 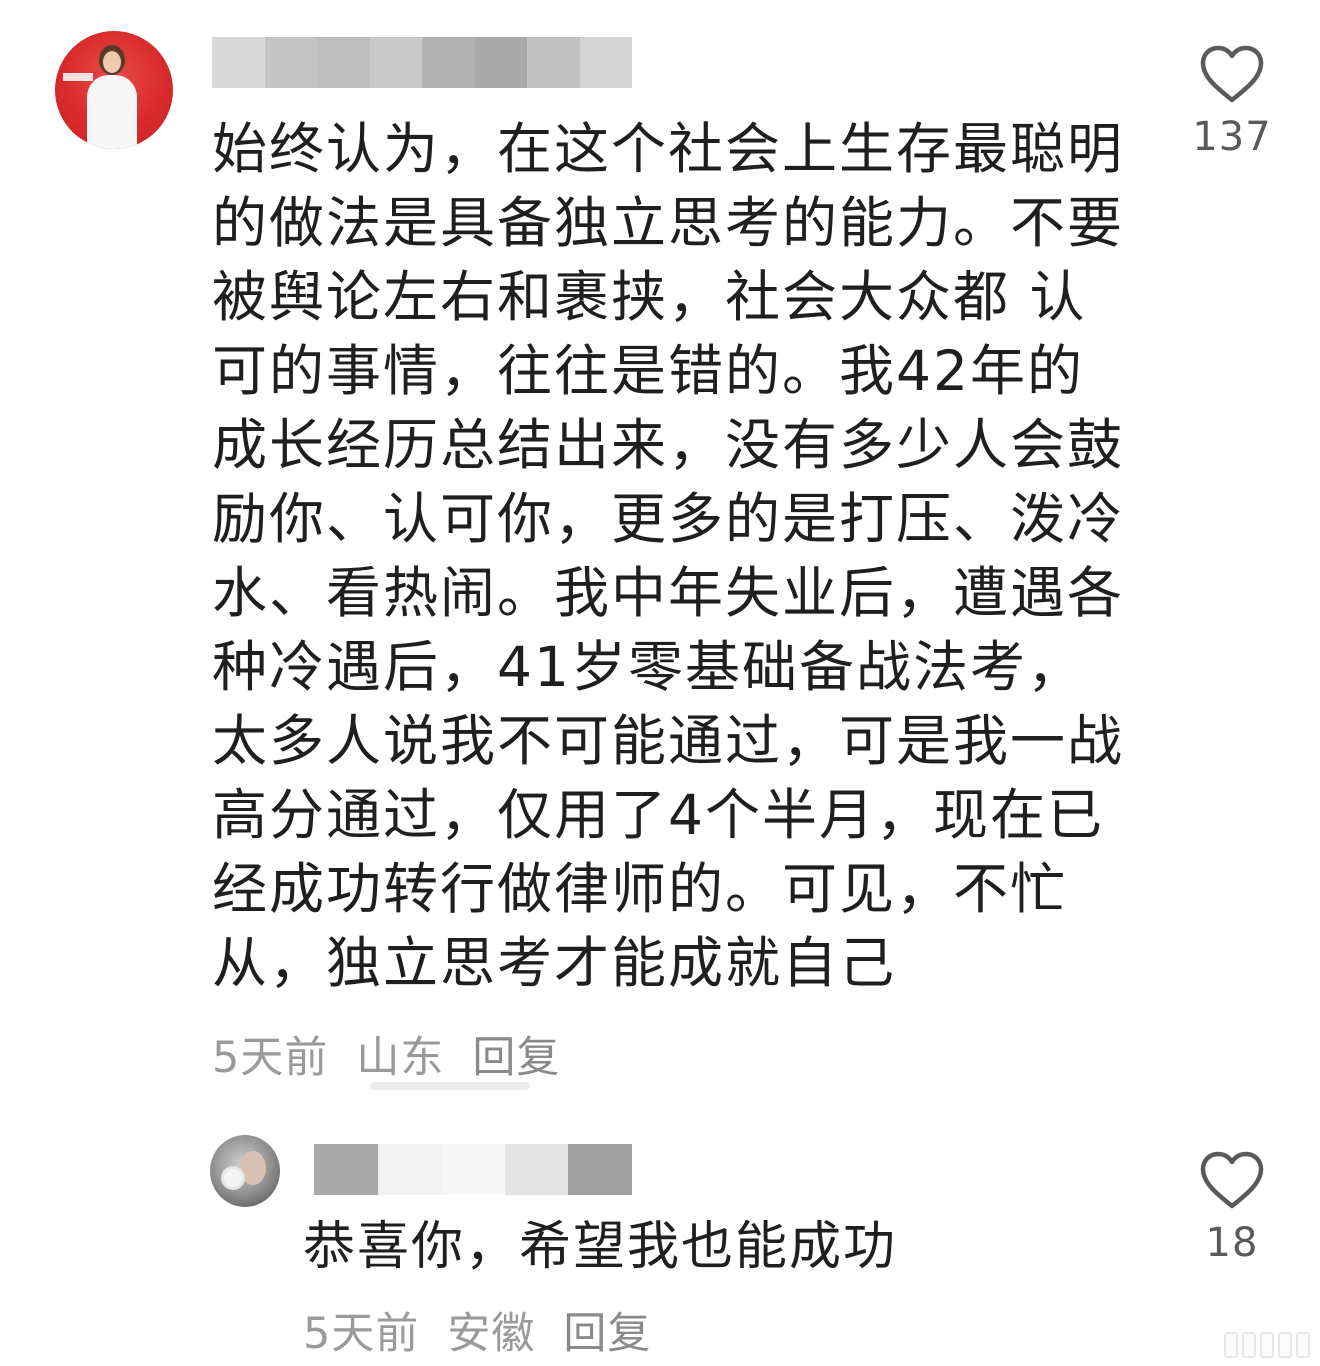 What do you see at coordinates (491, 1334) in the screenshot?
I see `comment-location: 安徽` at bounding box center [491, 1334].